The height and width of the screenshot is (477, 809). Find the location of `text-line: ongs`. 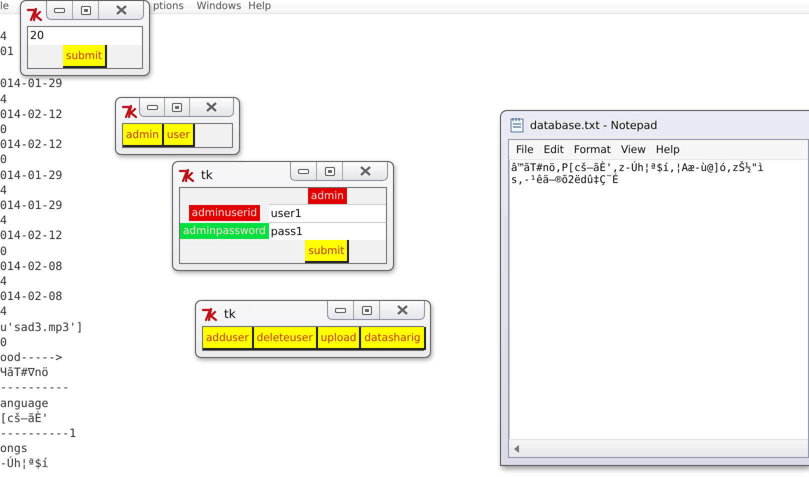

text-line: ongs is located at coordinates (14, 448).